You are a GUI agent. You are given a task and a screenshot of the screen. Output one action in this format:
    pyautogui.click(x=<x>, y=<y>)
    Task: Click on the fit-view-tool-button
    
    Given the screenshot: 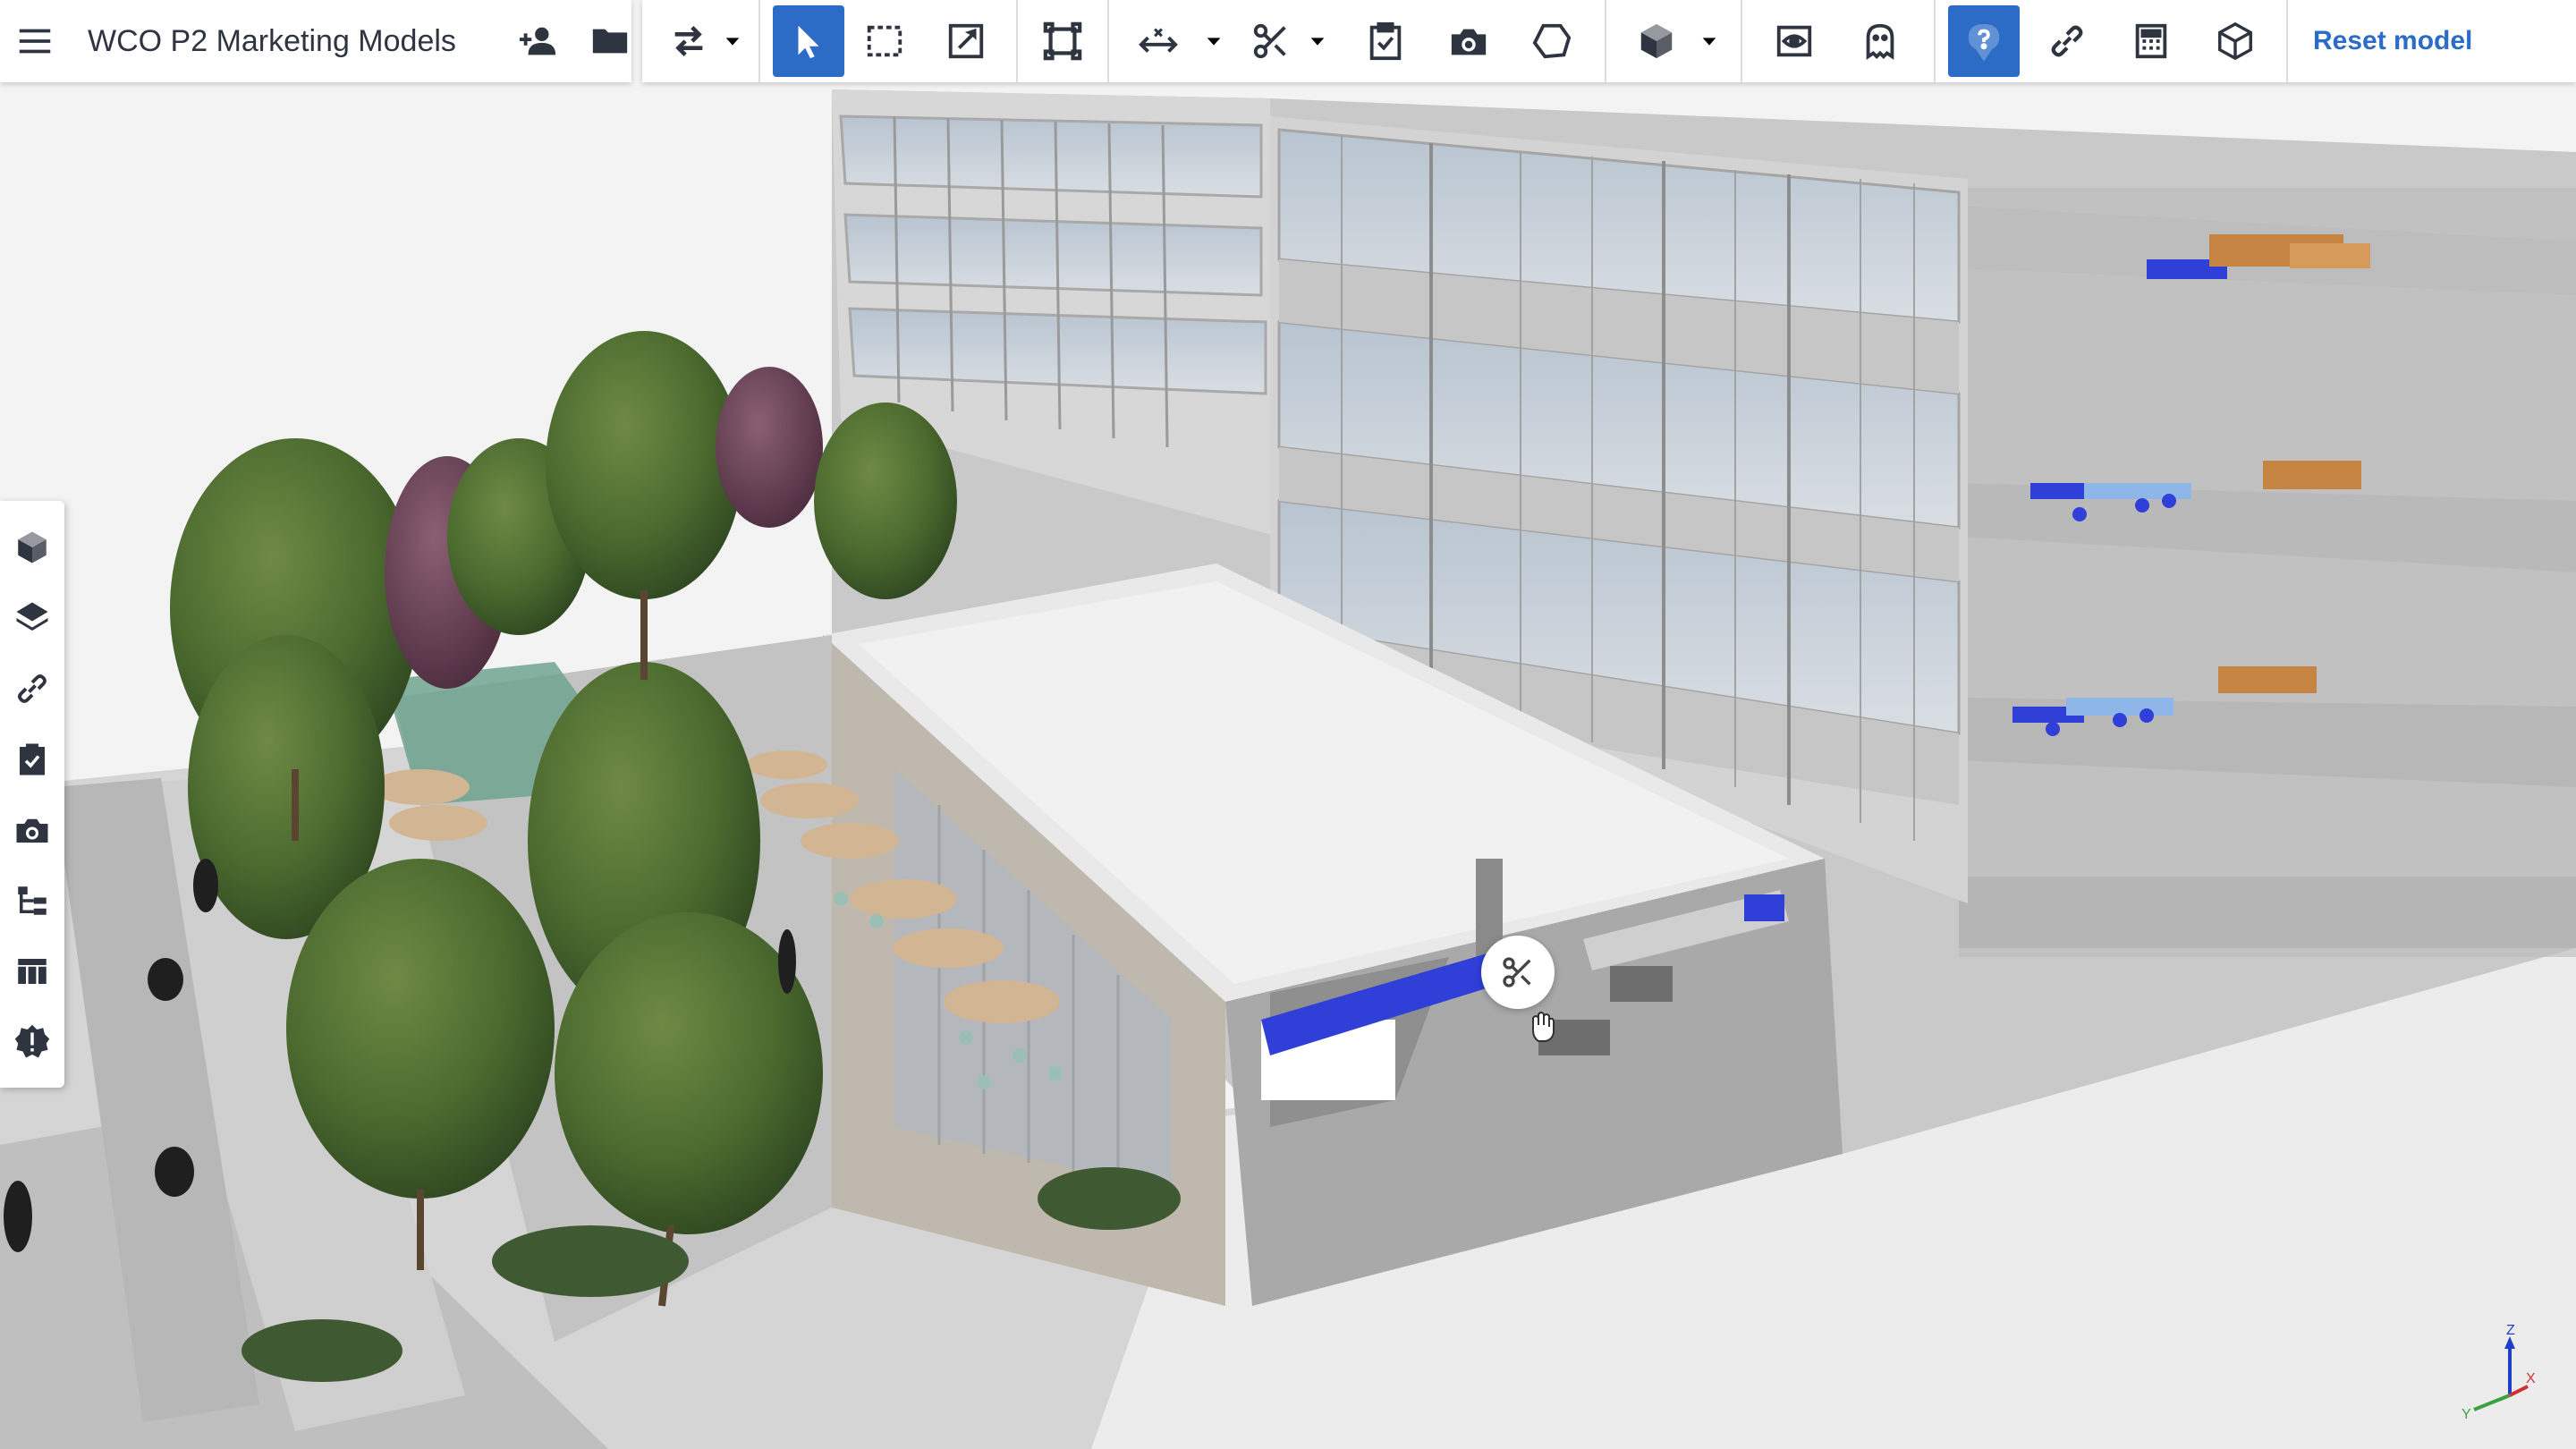 What is the action you would take?
    pyautogui.click(x=1062, y=41)
    